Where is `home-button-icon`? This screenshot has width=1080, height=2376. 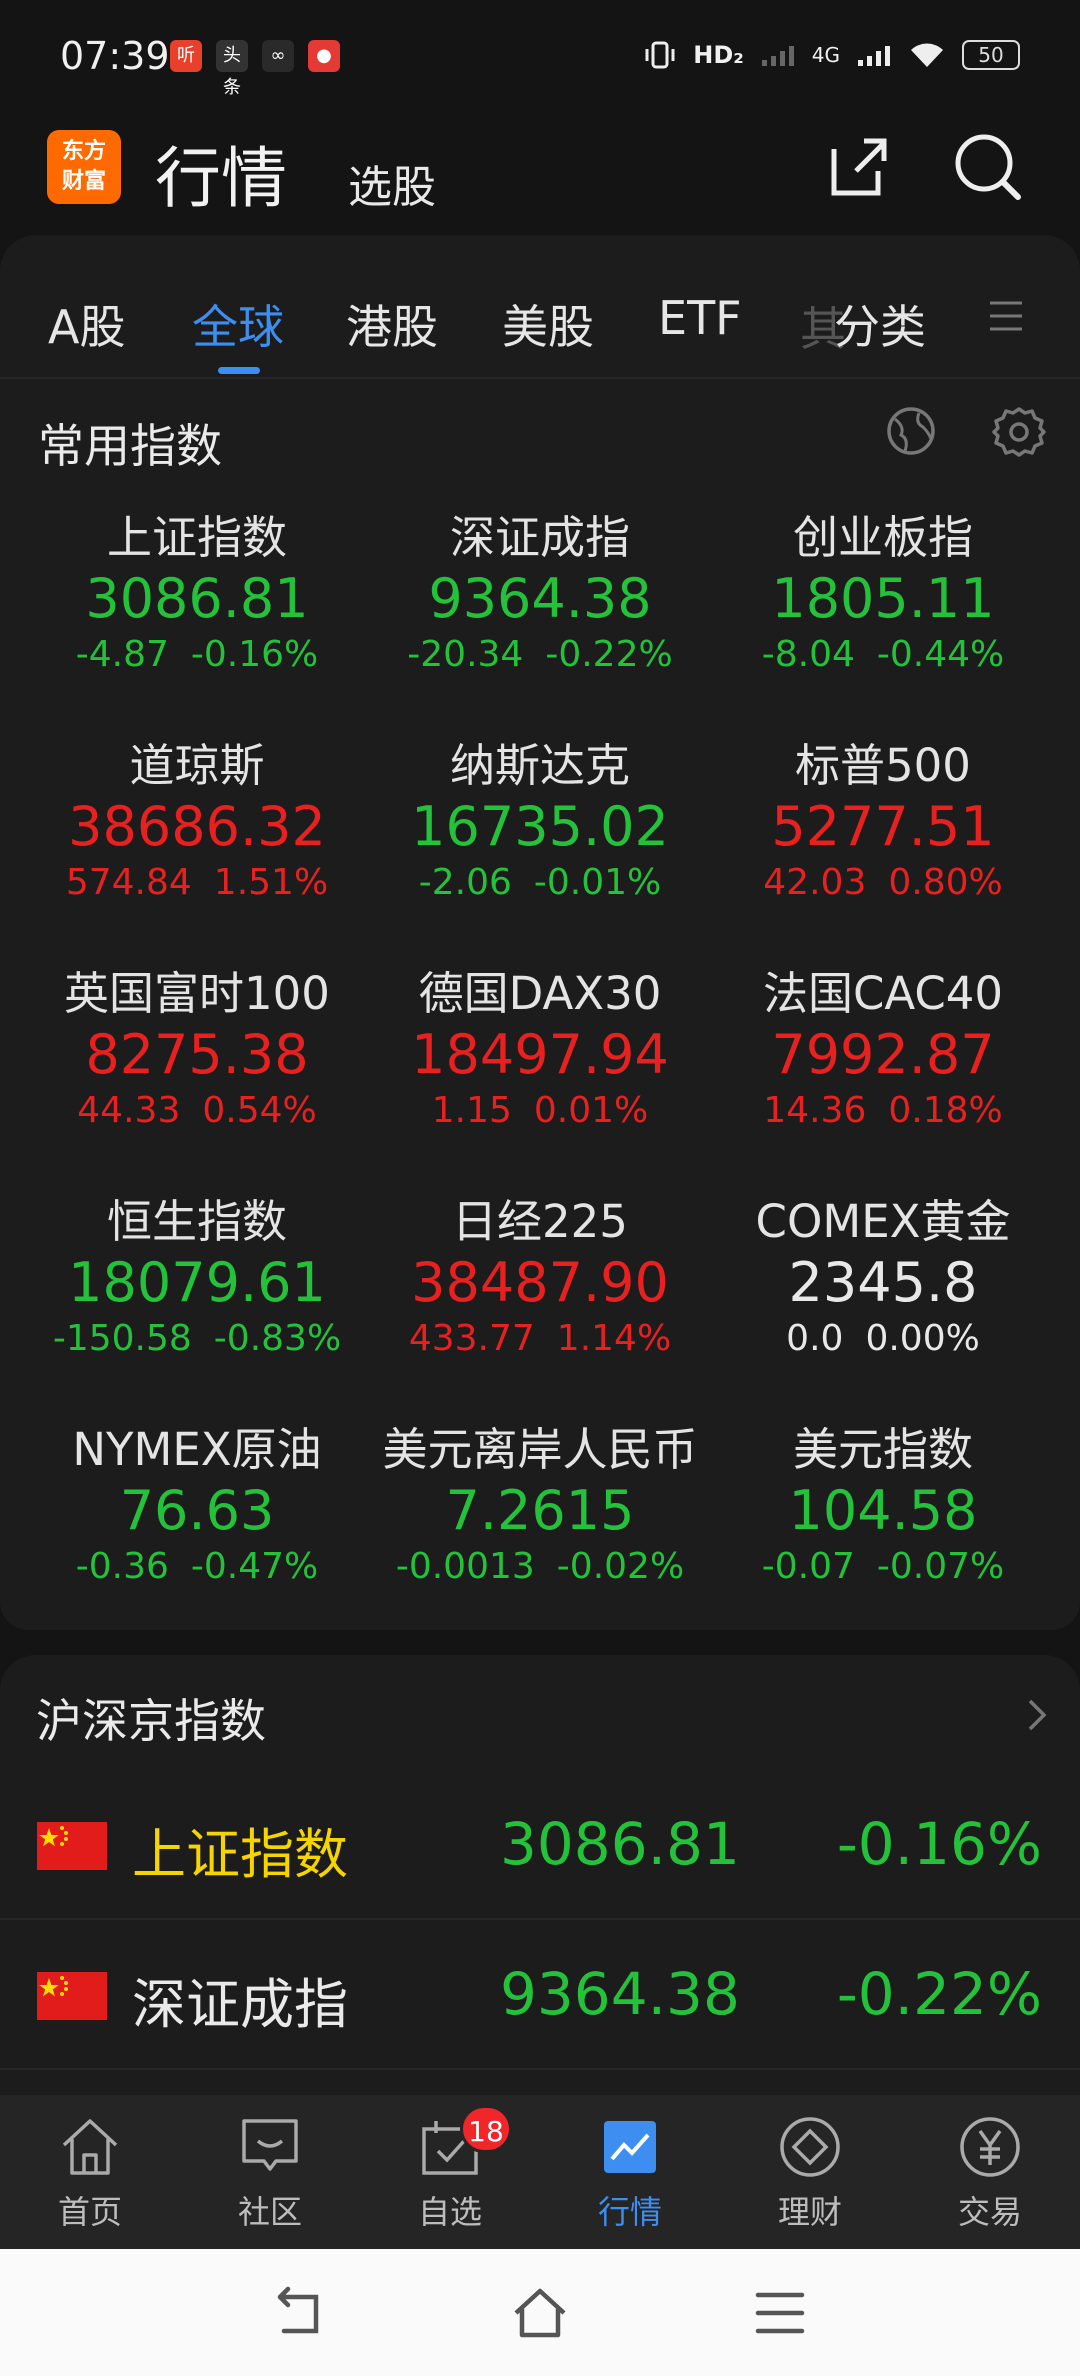 home-button-icon is located at coordinates (540, 2313).